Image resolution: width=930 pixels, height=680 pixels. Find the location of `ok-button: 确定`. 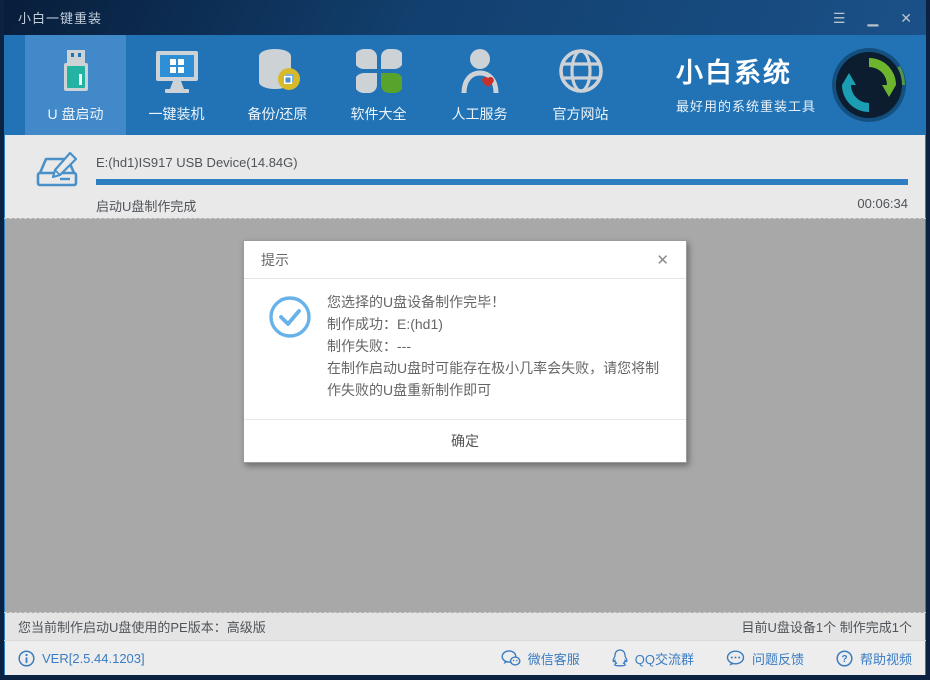

ok-button: 确定 is located at coordinates (465, 441).